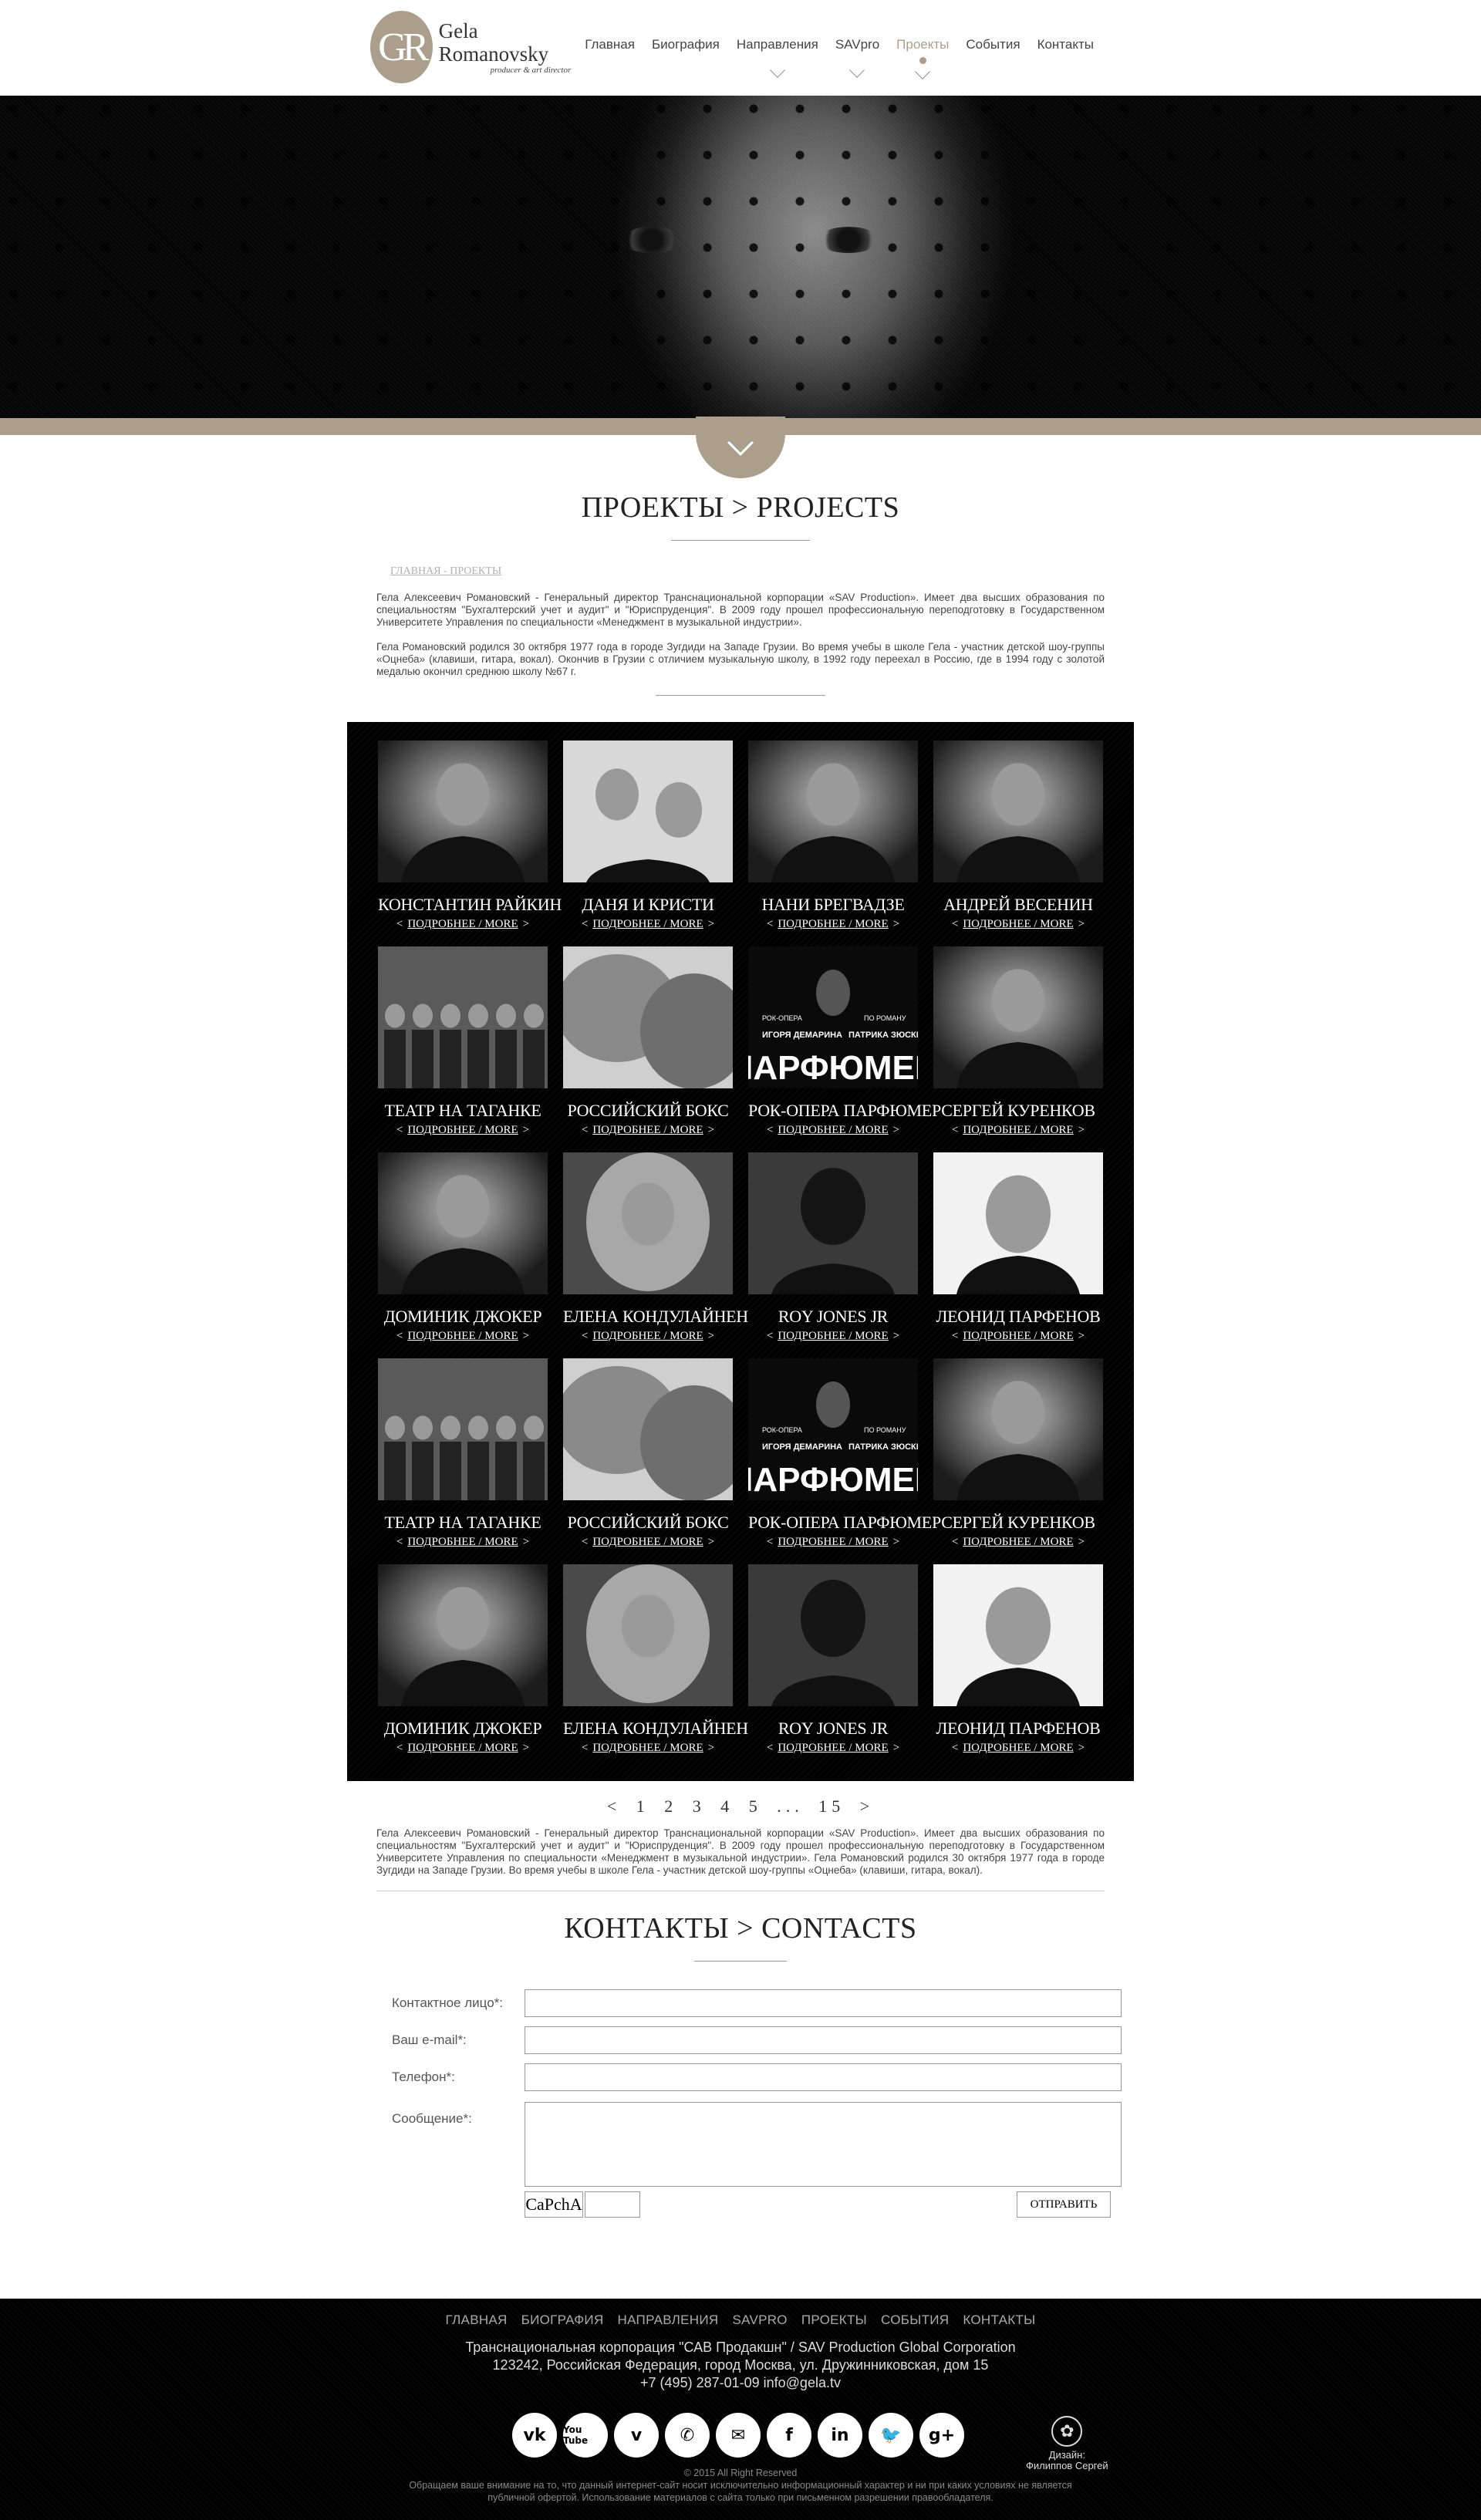 This screenshot has width=1481, height=2520. I want to click on nav-item-6: Контакты, so click(1065, 45).